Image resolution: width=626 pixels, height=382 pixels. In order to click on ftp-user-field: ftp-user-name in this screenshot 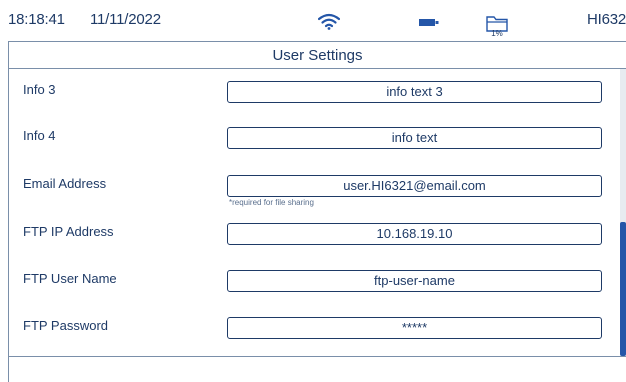, I will do `click(414, 281)`.